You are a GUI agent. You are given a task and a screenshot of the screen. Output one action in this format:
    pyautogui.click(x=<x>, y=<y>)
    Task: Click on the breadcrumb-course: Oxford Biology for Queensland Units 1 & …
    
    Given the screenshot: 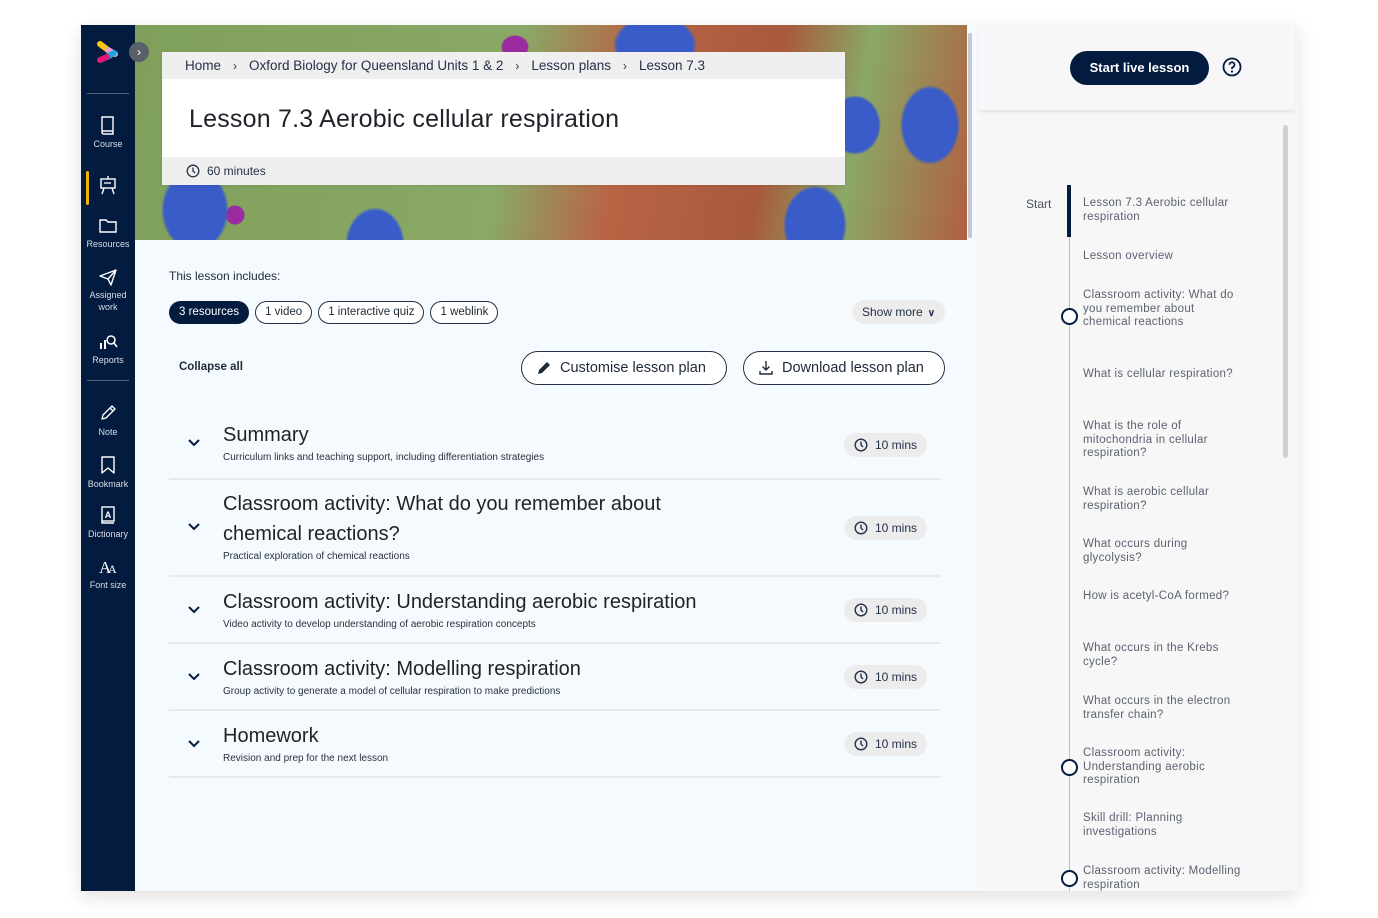 What is the action you would take?
    pyautogui.click(x=376, y=65)
    